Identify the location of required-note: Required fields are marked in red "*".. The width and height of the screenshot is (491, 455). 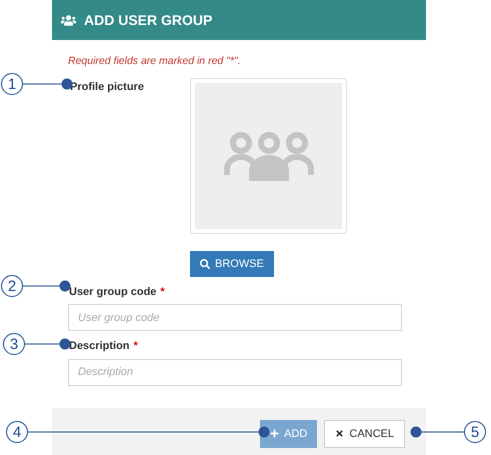
(155, 61).